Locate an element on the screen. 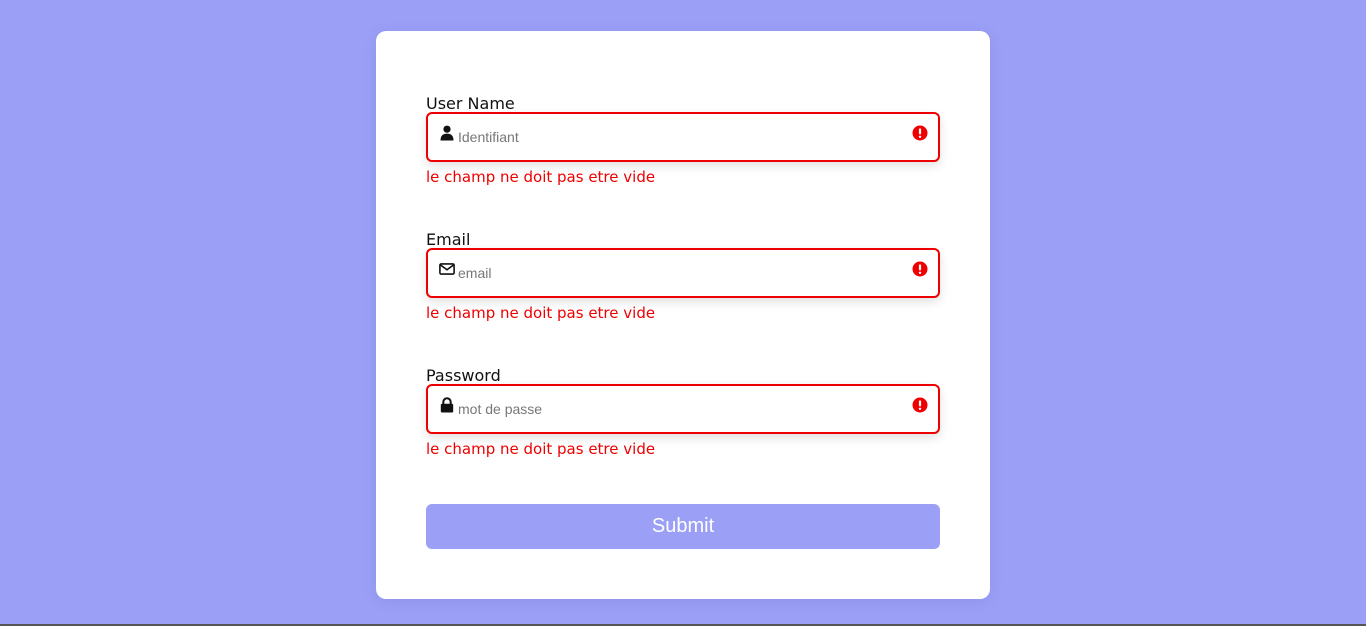  user-icon is located at coordinates (447, 133).